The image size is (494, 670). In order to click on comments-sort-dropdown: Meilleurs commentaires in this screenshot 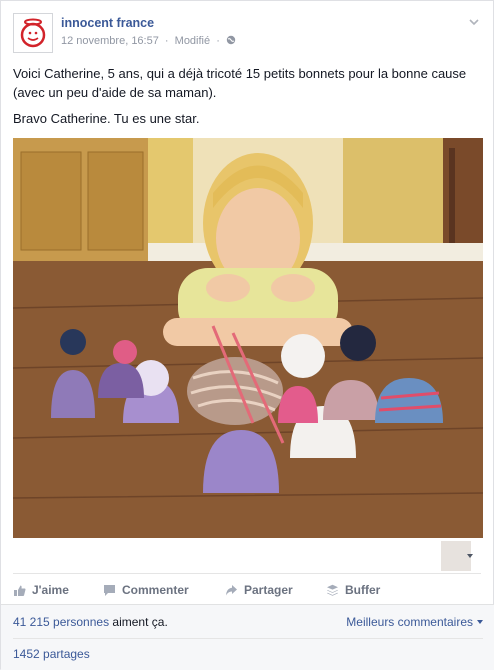, I will do `click(414, 622)`.